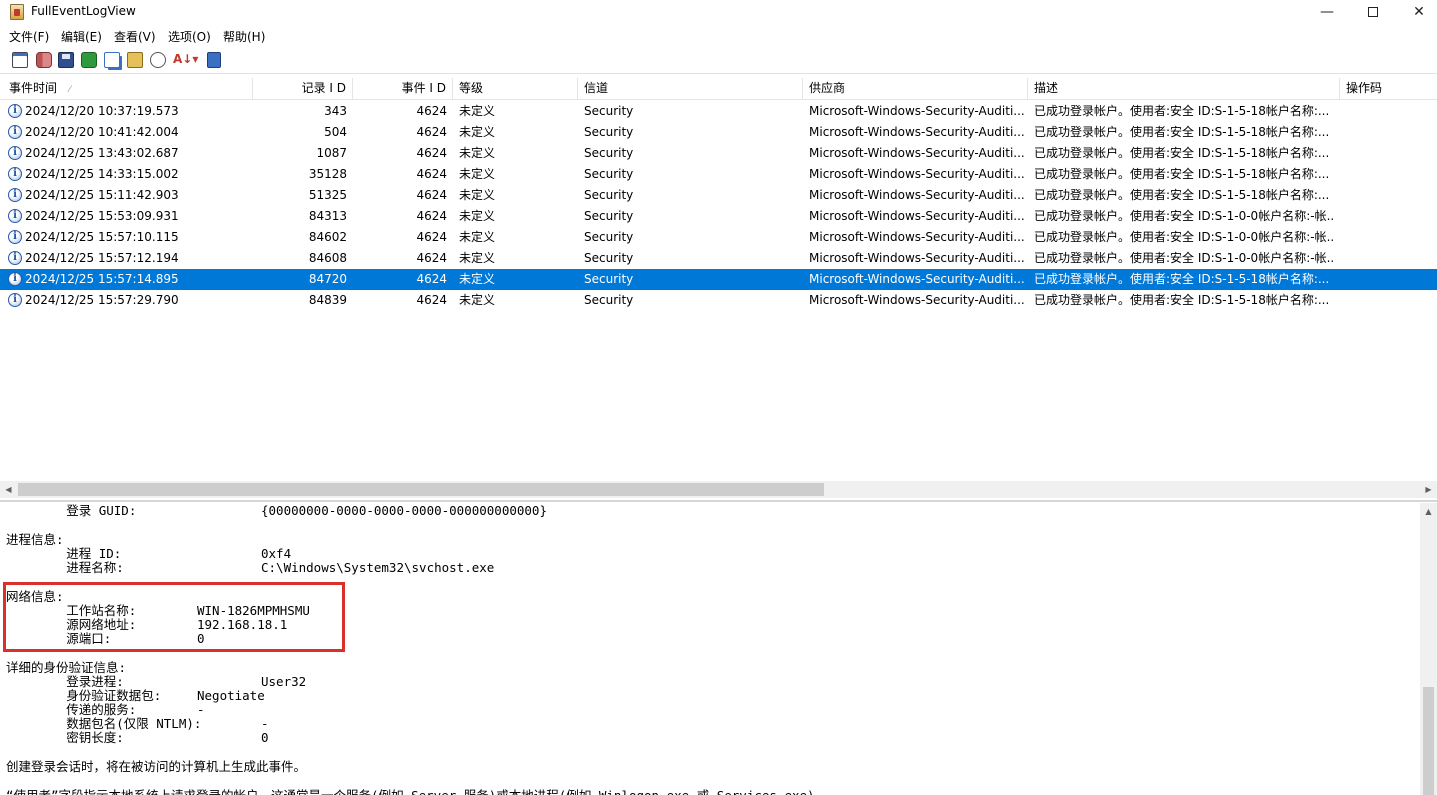  What do you see at coordinates (335, 132) in the screenshot?
I see `cell-record-id: 504` at bounding box center [335, 132].